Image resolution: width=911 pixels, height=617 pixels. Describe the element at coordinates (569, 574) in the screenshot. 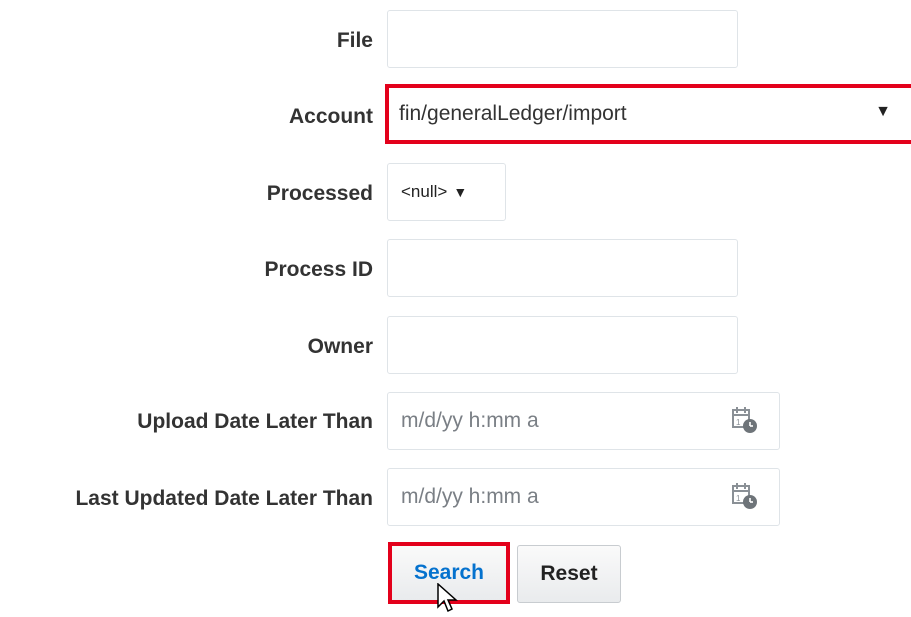

I see `reset-button: Reset` at that location.